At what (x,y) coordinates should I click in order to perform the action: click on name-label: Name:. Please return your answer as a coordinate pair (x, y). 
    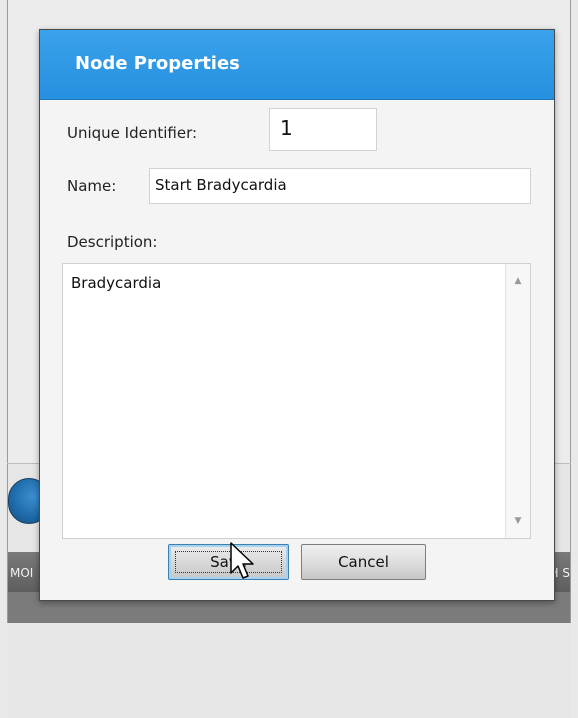
    Looking at the image, I should click on (92, 186).